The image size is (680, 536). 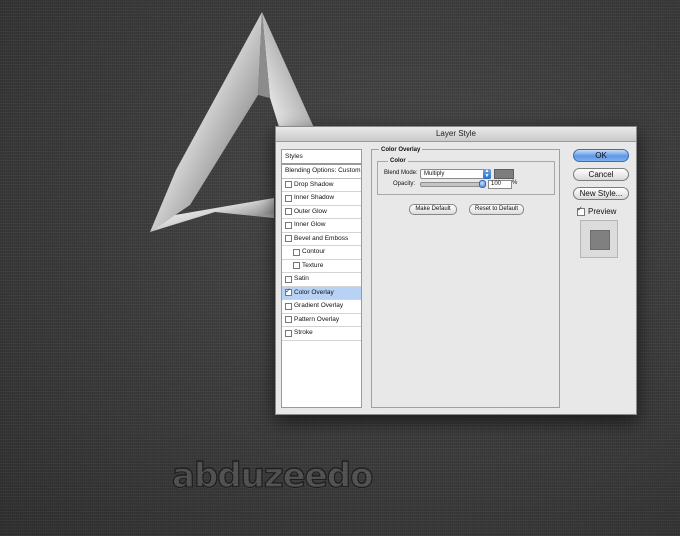 I want to click on section-title: Color Overlay, so click(x=401, y=150).